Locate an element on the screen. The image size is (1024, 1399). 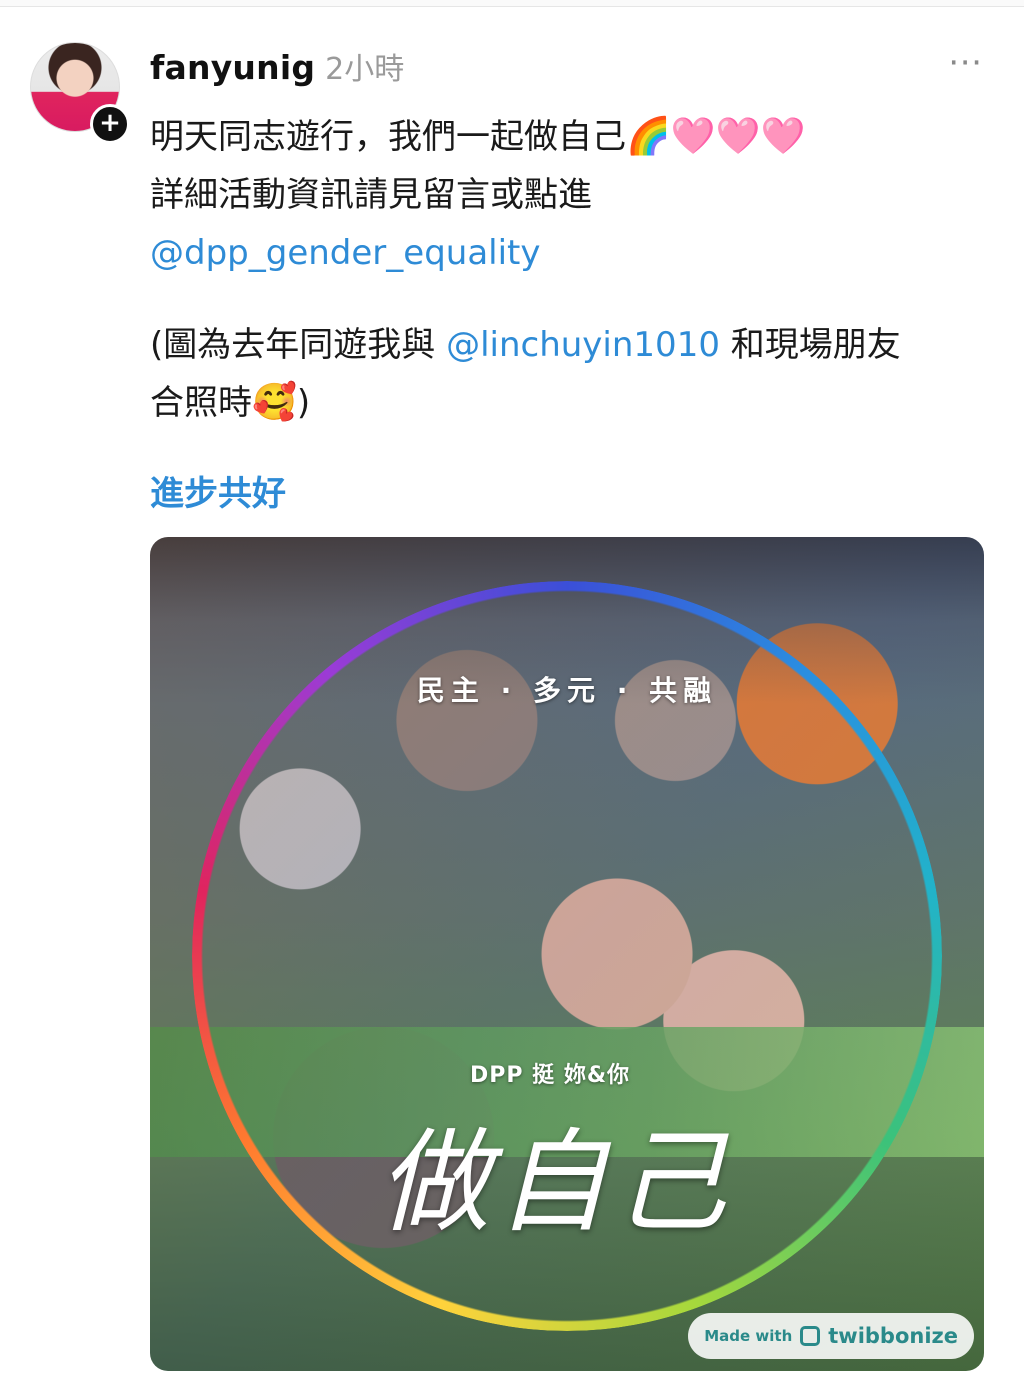
post-text-segment: 明天同志遊行，我們一起做自己 is located at coordinates (388, 137).